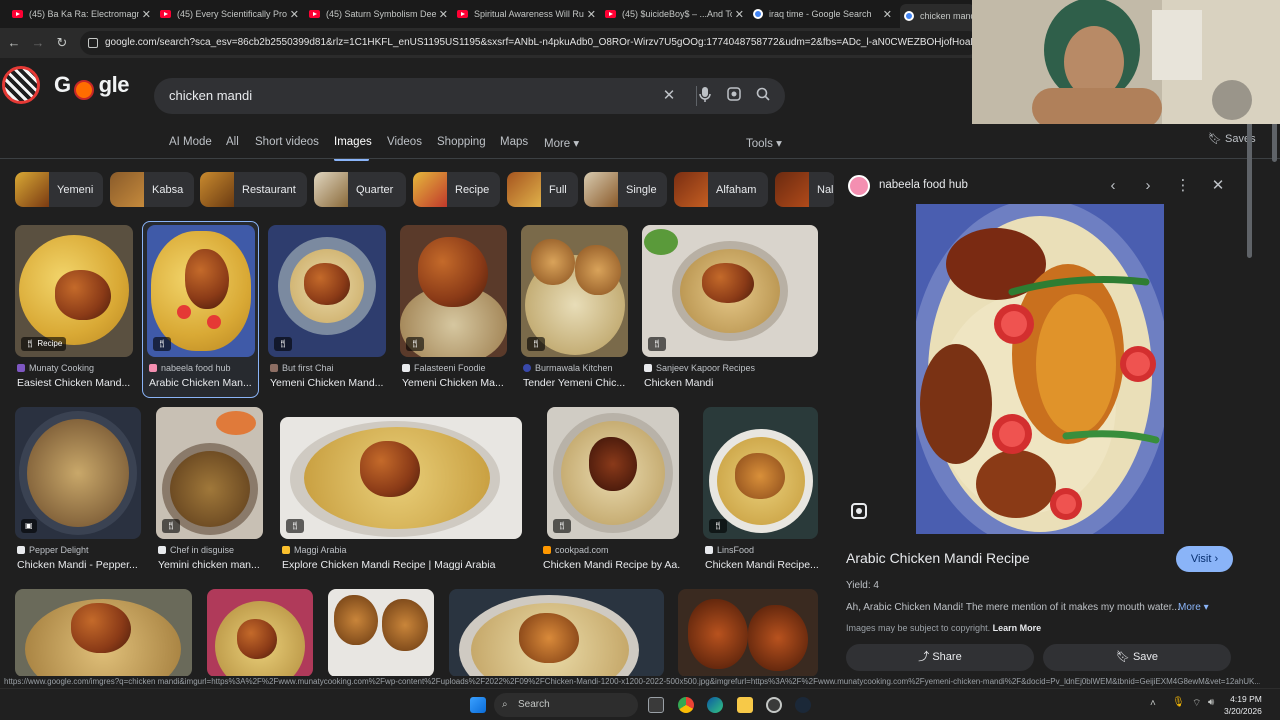  What do you see at coordinates (59, 189) in the screenshot?
I see `chip-yemeni: Yemeni` at bounding box center [59, 189].